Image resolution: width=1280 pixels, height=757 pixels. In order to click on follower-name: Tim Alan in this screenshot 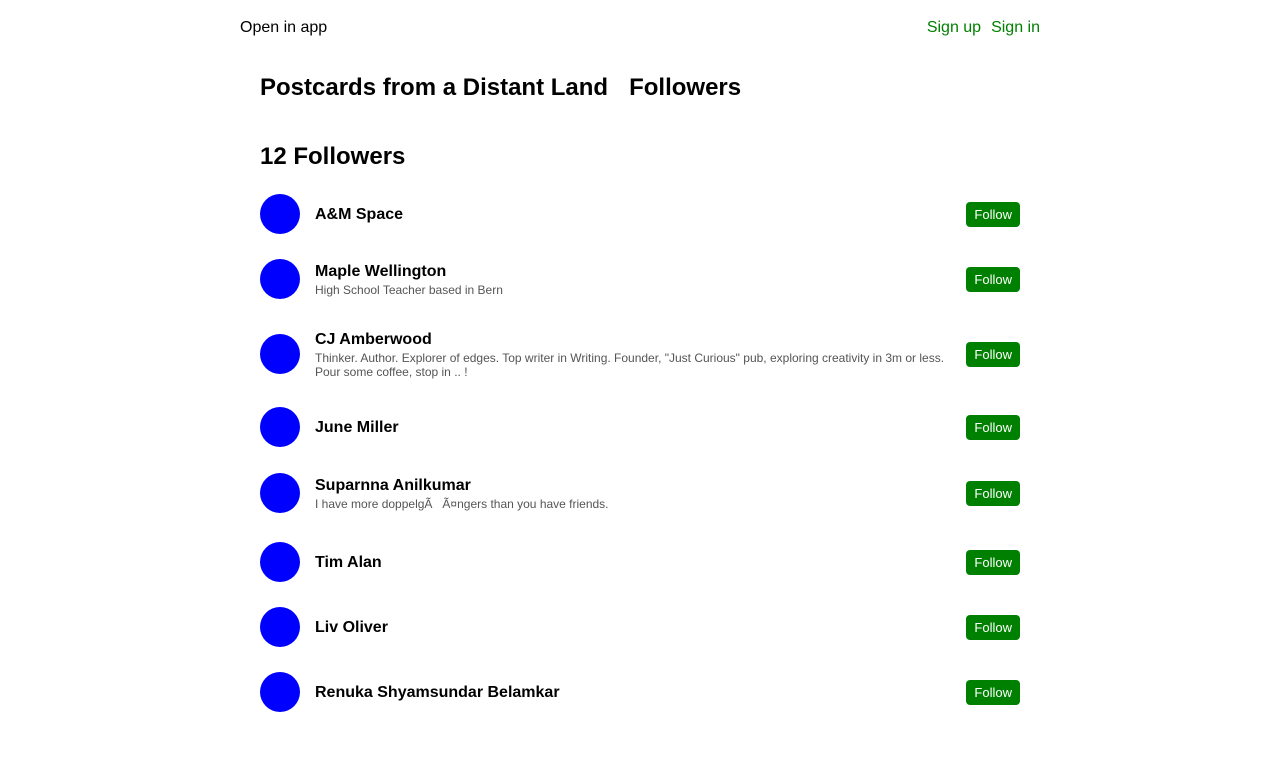, I will do `click(633, 562)`.